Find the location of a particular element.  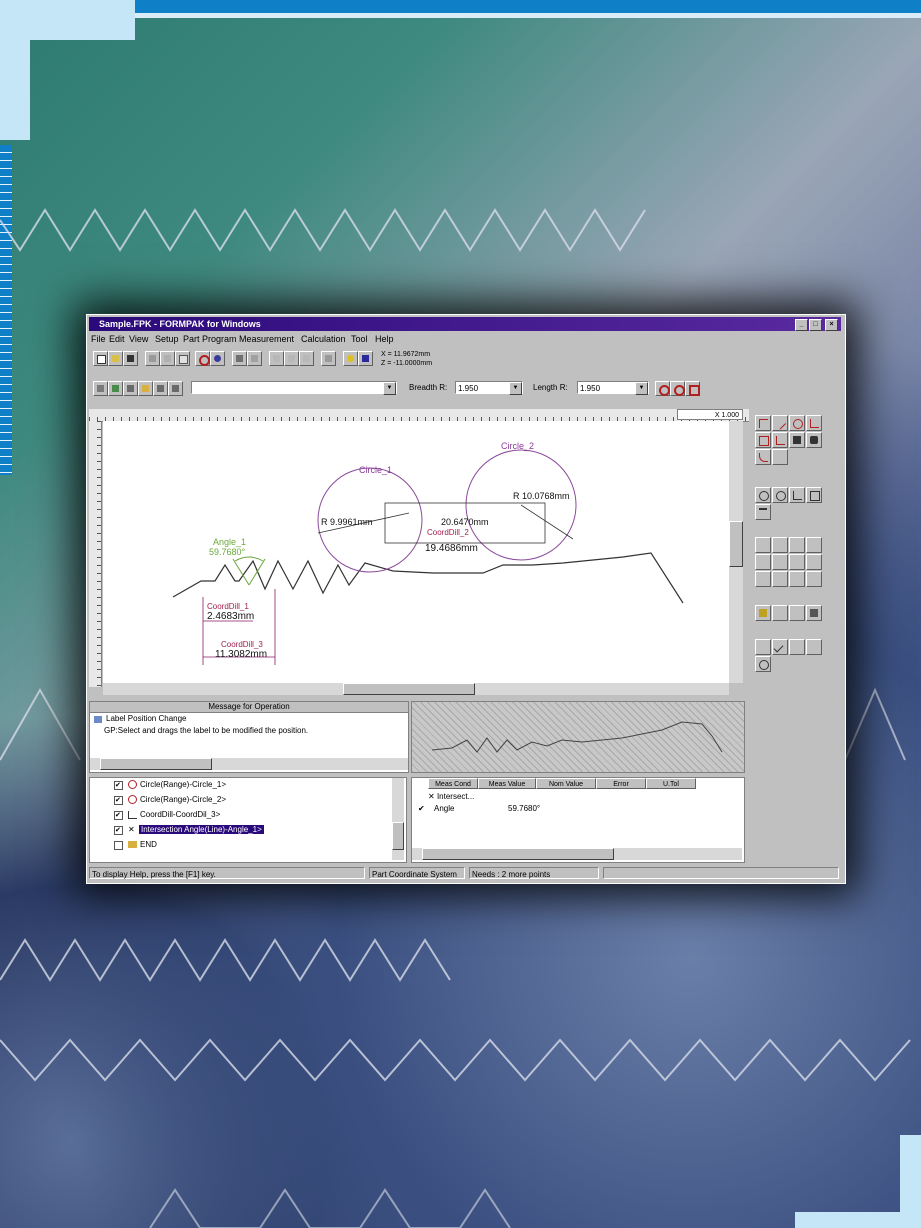

folder-button is located at coordinates (145, 388).